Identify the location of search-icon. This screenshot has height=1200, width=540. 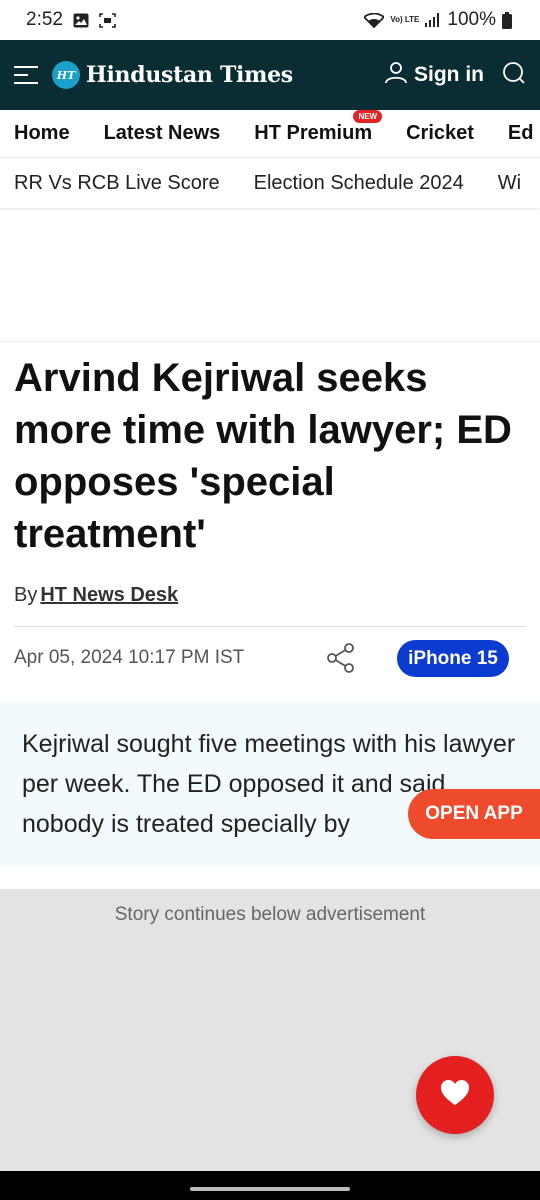
(514, 75).